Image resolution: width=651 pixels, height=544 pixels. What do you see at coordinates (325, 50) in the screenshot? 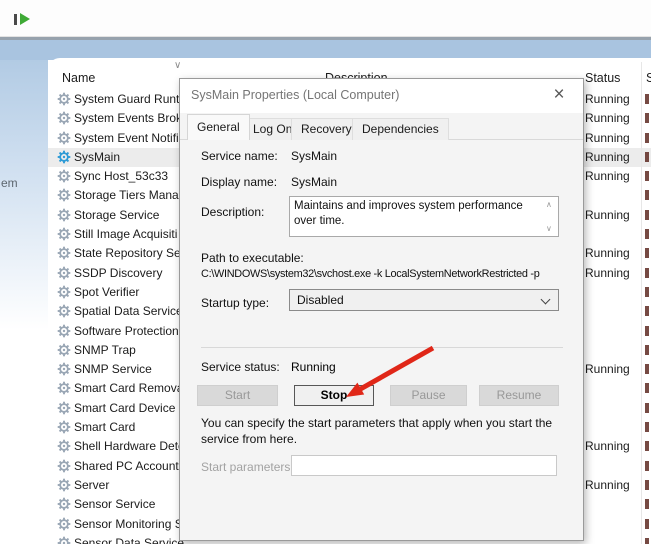
I see `header-band` at bounding box center [325, 50].